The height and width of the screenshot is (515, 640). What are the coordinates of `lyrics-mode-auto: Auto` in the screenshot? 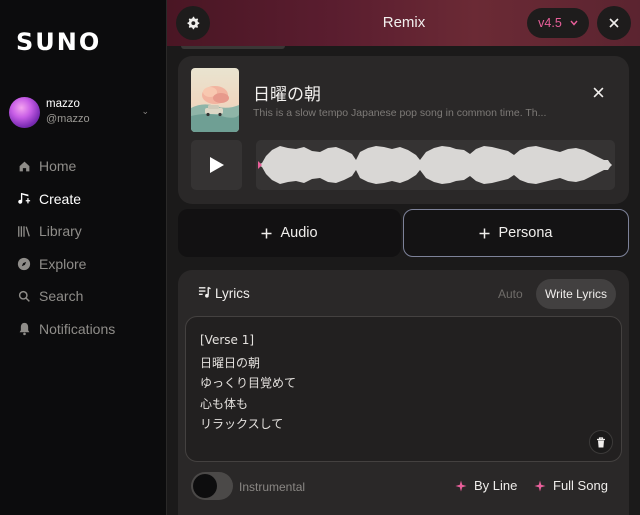 It's located at (510, 294).